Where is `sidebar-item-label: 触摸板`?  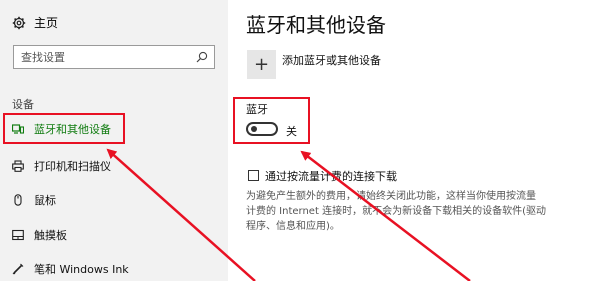 sidebar-item-label: 触摸板 is located at coordinates (50, 235).